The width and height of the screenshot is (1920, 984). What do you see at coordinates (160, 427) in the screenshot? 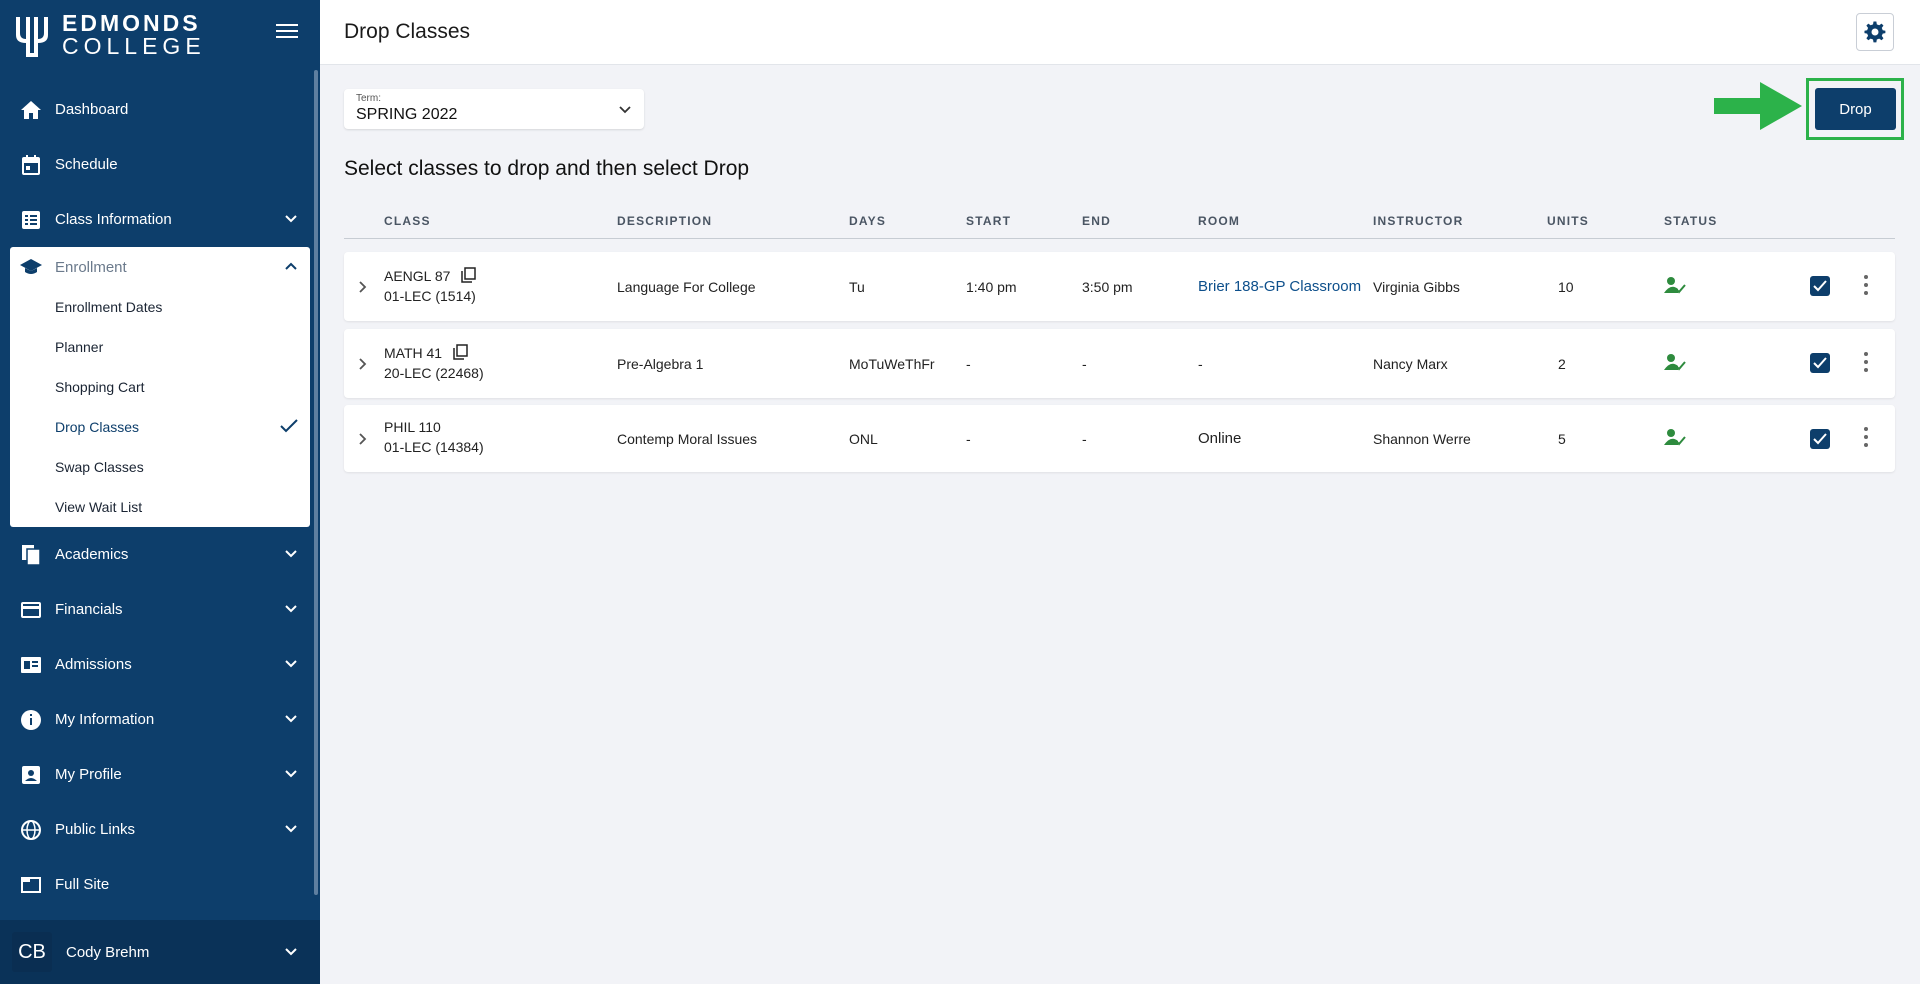
I see `sidebar-subitem-drop-classes: Drop Classes` at bounding box center [160, 427].